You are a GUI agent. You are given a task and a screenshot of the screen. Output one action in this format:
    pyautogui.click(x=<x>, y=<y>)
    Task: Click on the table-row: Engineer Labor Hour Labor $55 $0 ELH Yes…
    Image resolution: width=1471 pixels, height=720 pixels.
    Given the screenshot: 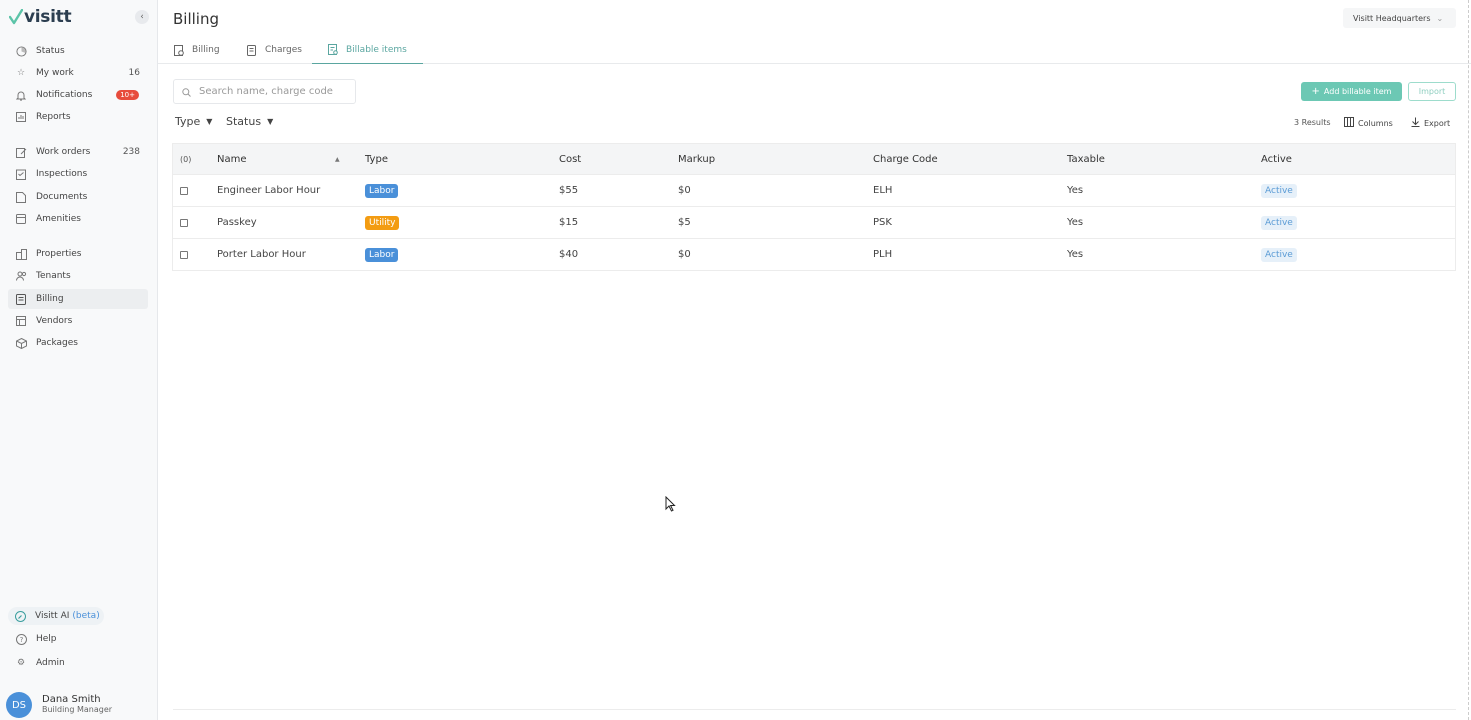 What is the action you would take?
    pyautogui.click(x=814, y=190)
    